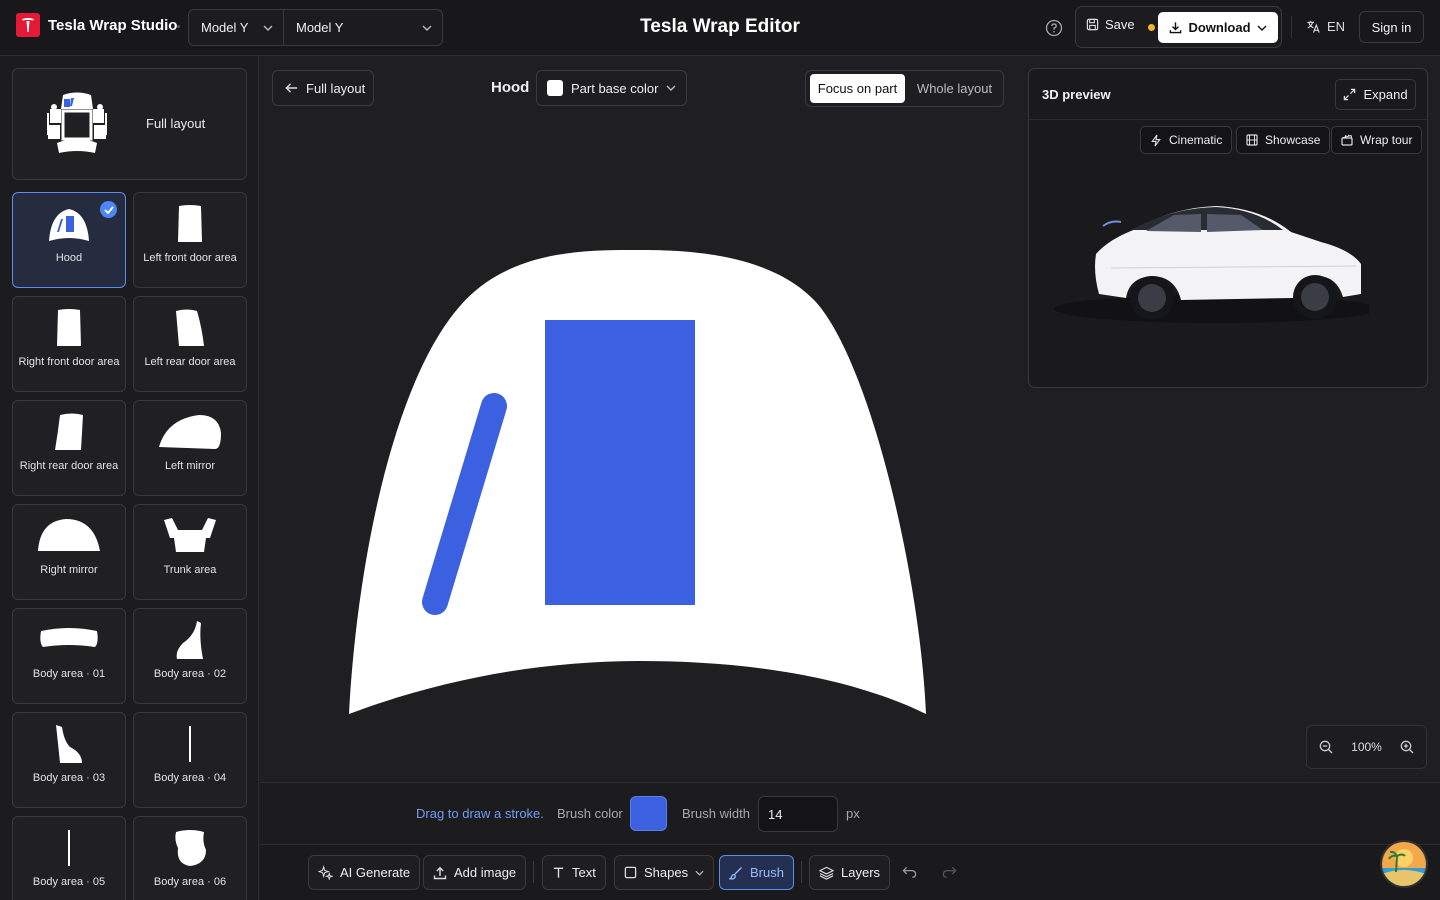  What do you see at coordinates (1151, 27) in the screenshot?
I see `unsaved-indicator` at bounding box center [1151, 27].